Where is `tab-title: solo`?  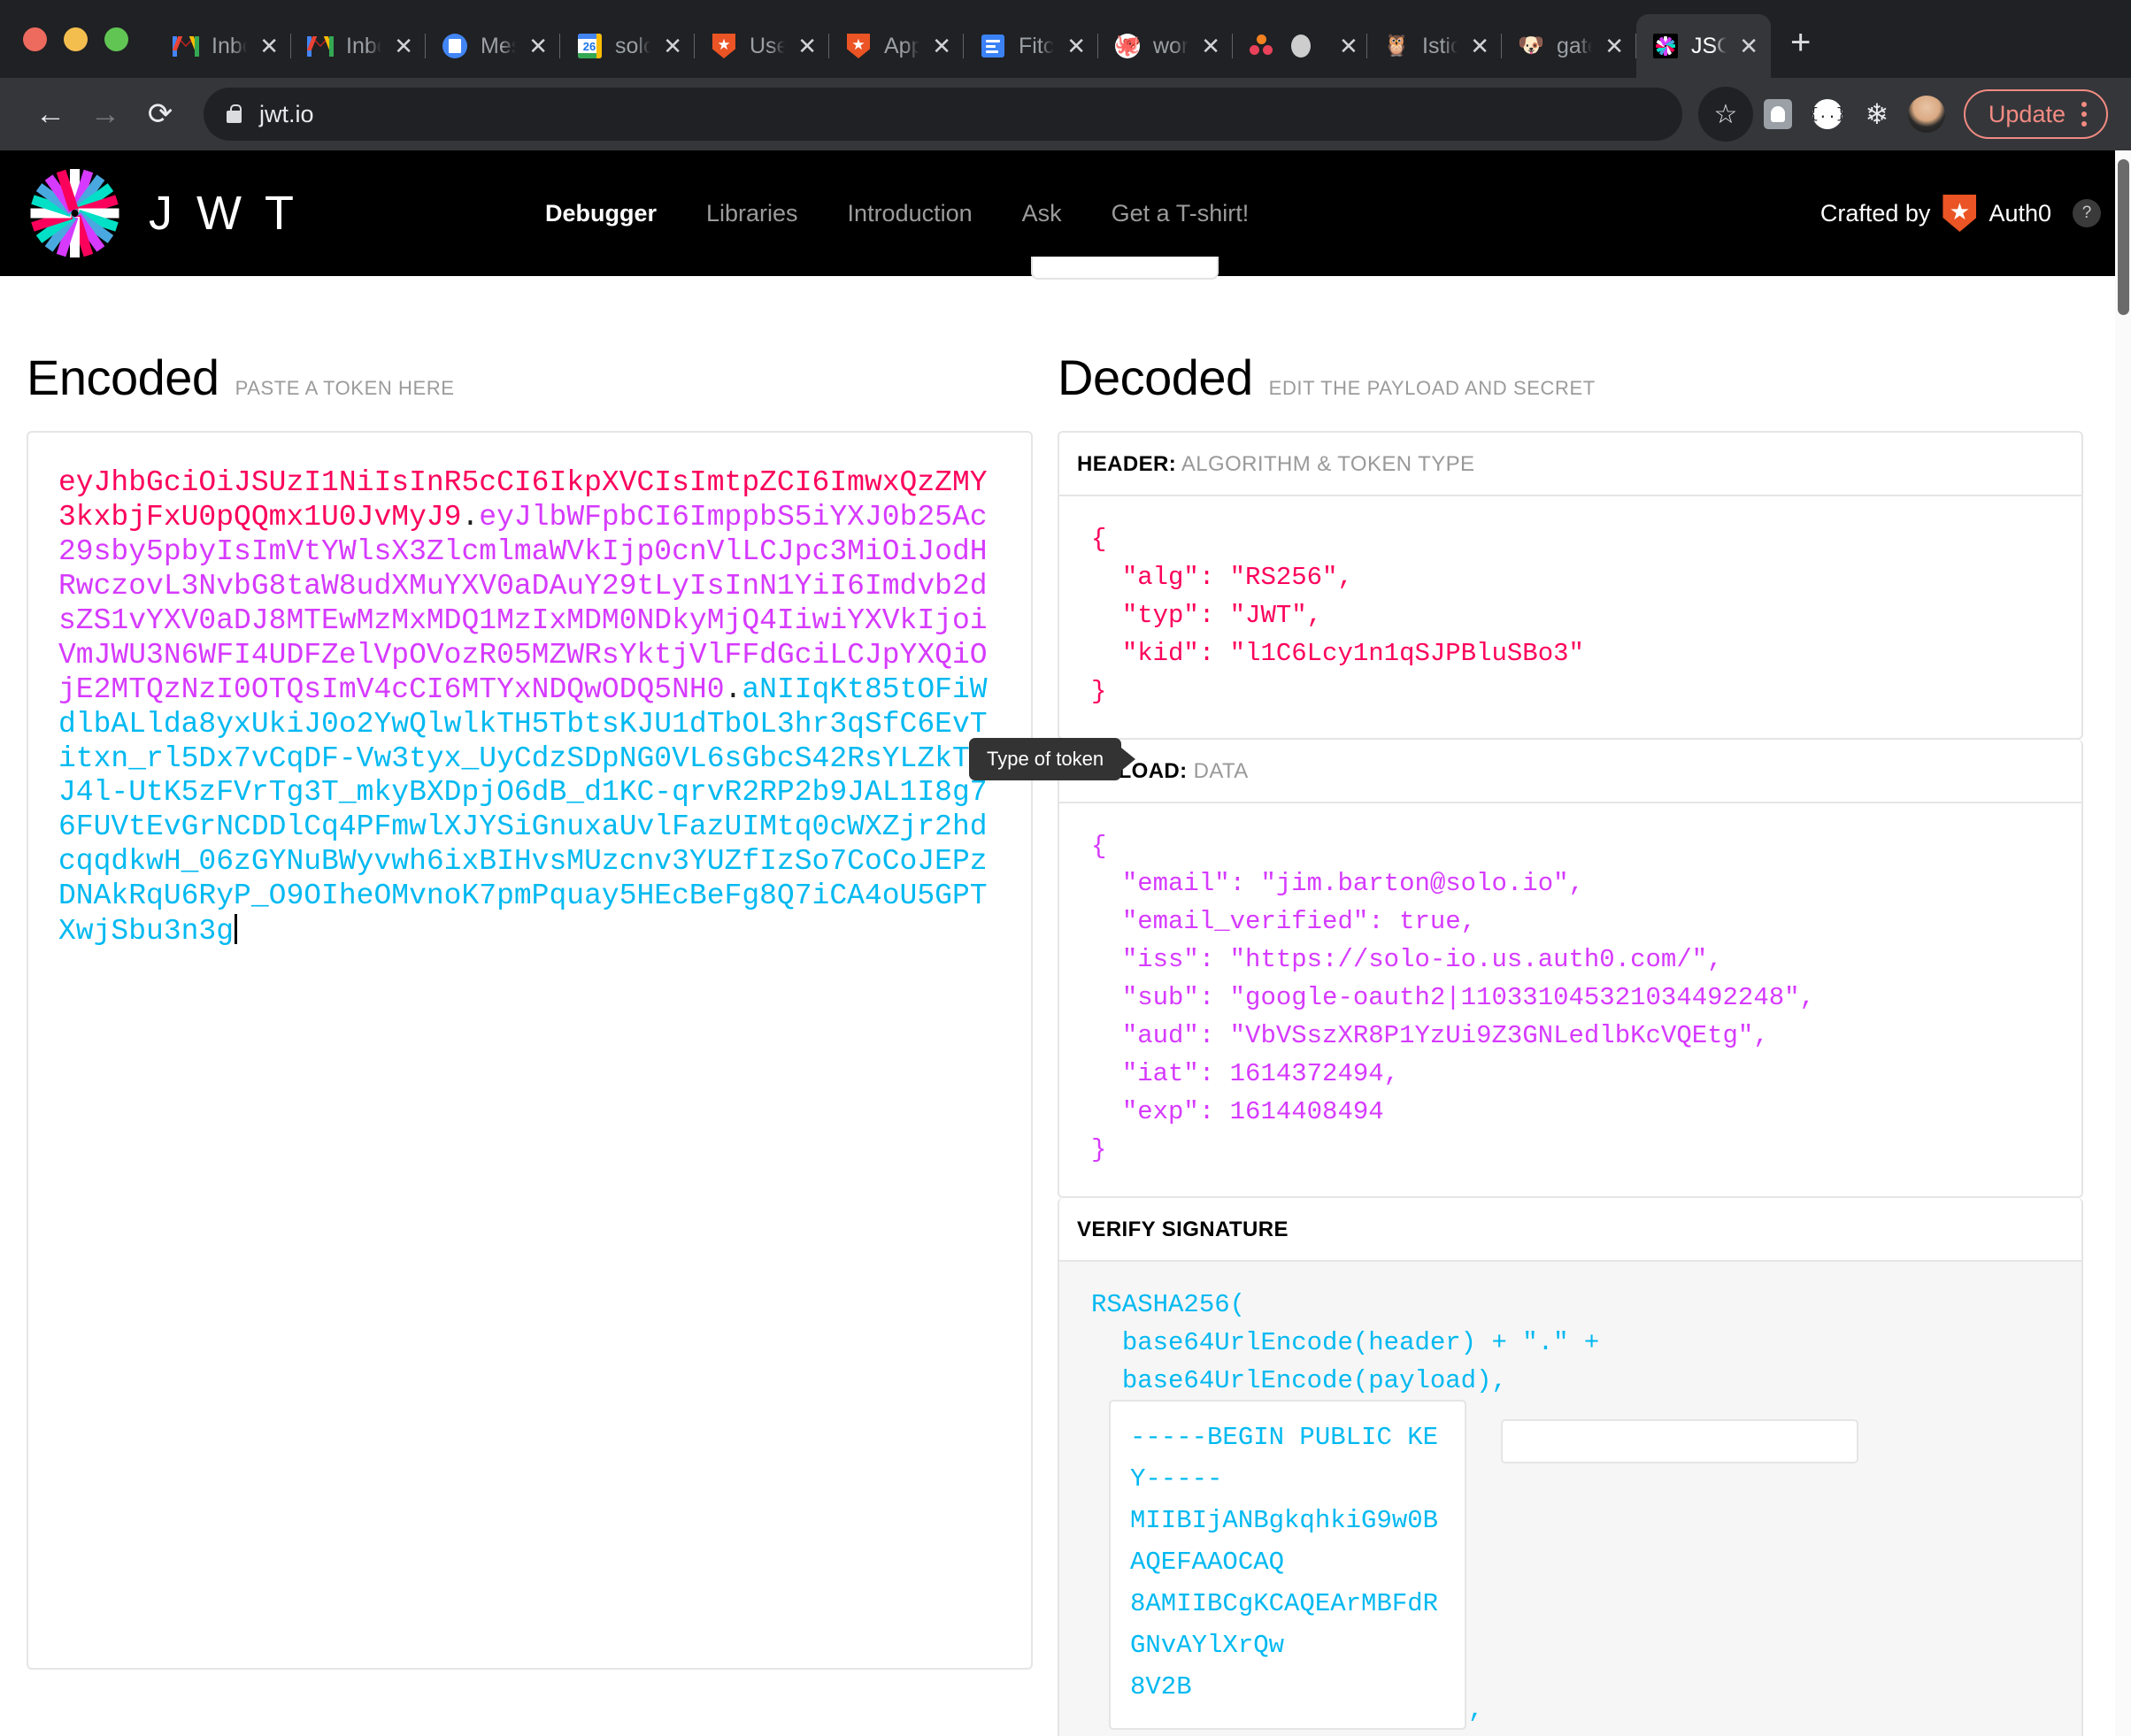 tab-title: solo is located at coordinates (633, 46).